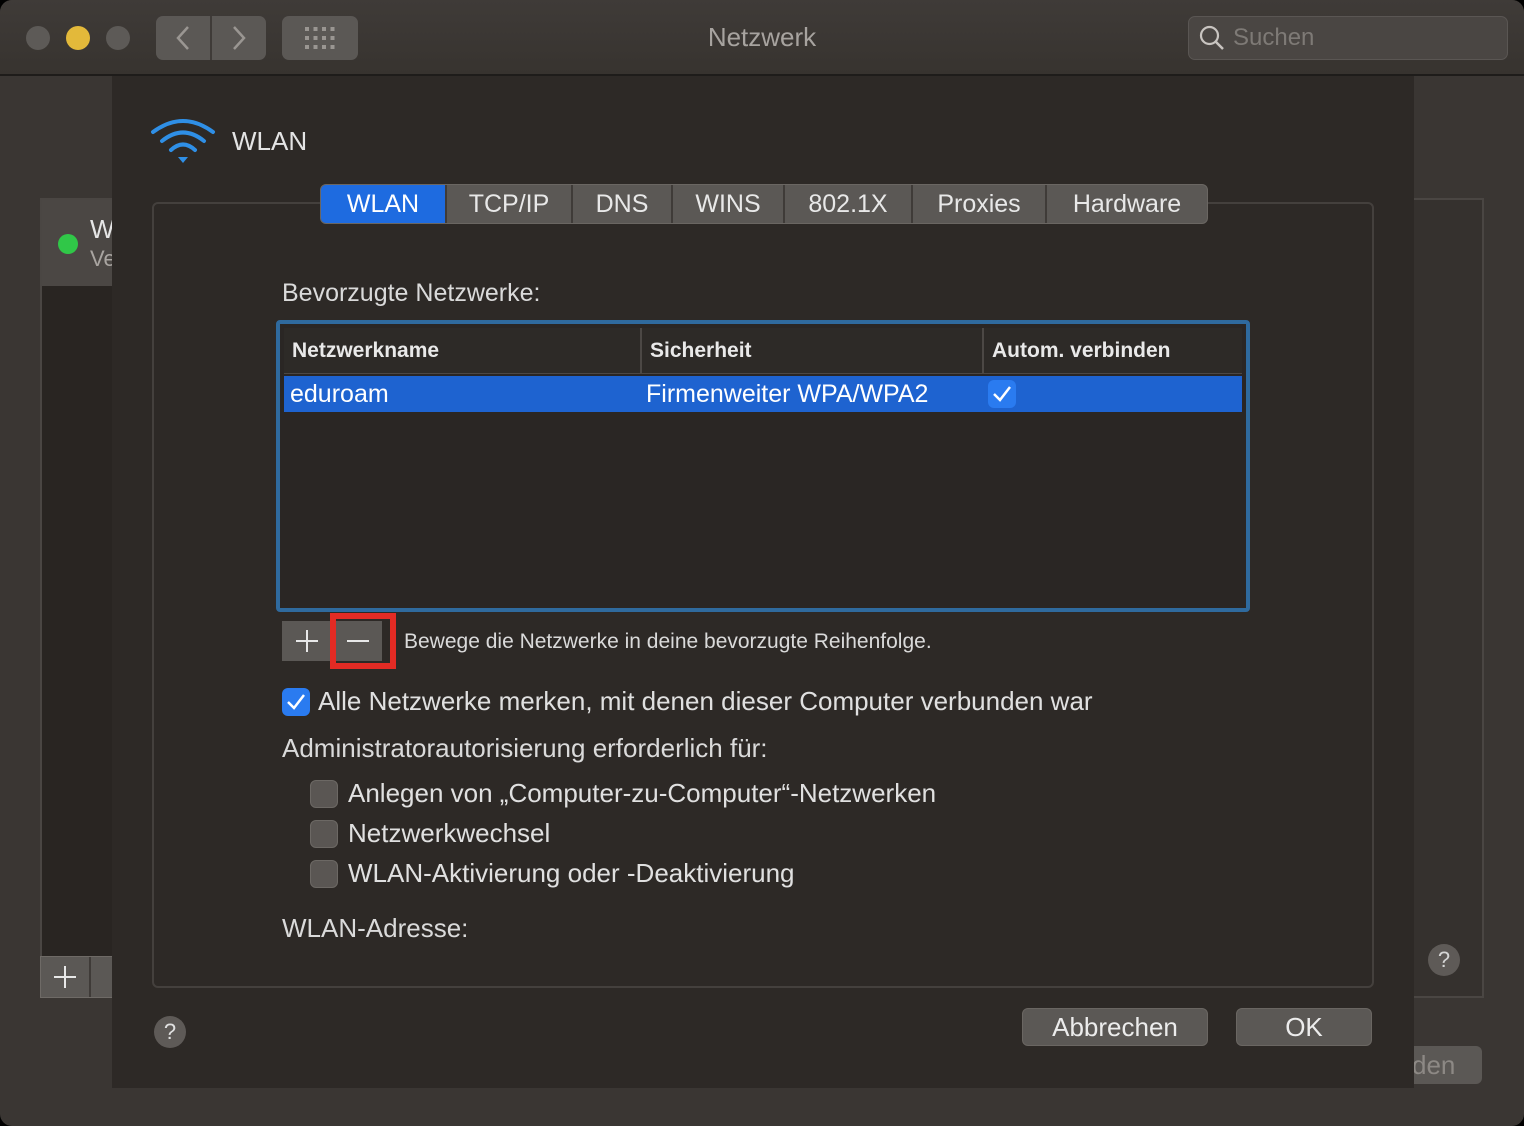 This screenshot has width=1524, height=1126. I want to click on auto-connect-checkbox, so click(1002, 394).